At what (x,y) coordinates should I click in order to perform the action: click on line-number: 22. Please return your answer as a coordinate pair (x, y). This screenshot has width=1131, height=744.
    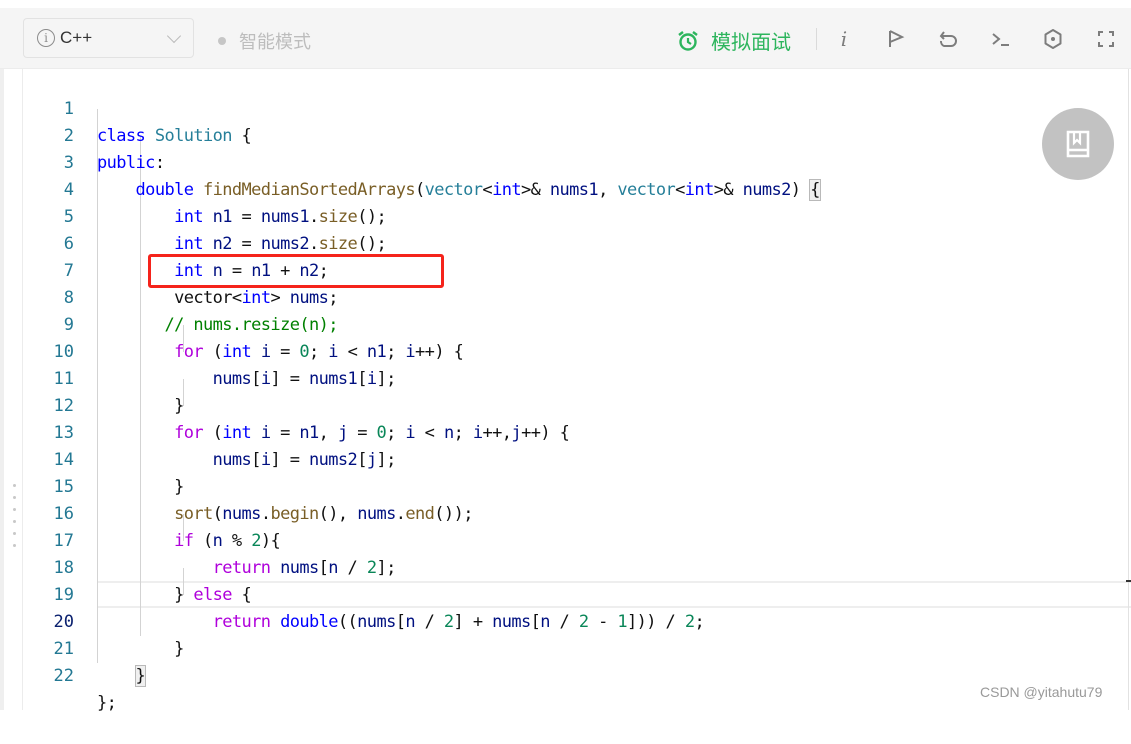
    Looking at the image, I should click on (63, 676).